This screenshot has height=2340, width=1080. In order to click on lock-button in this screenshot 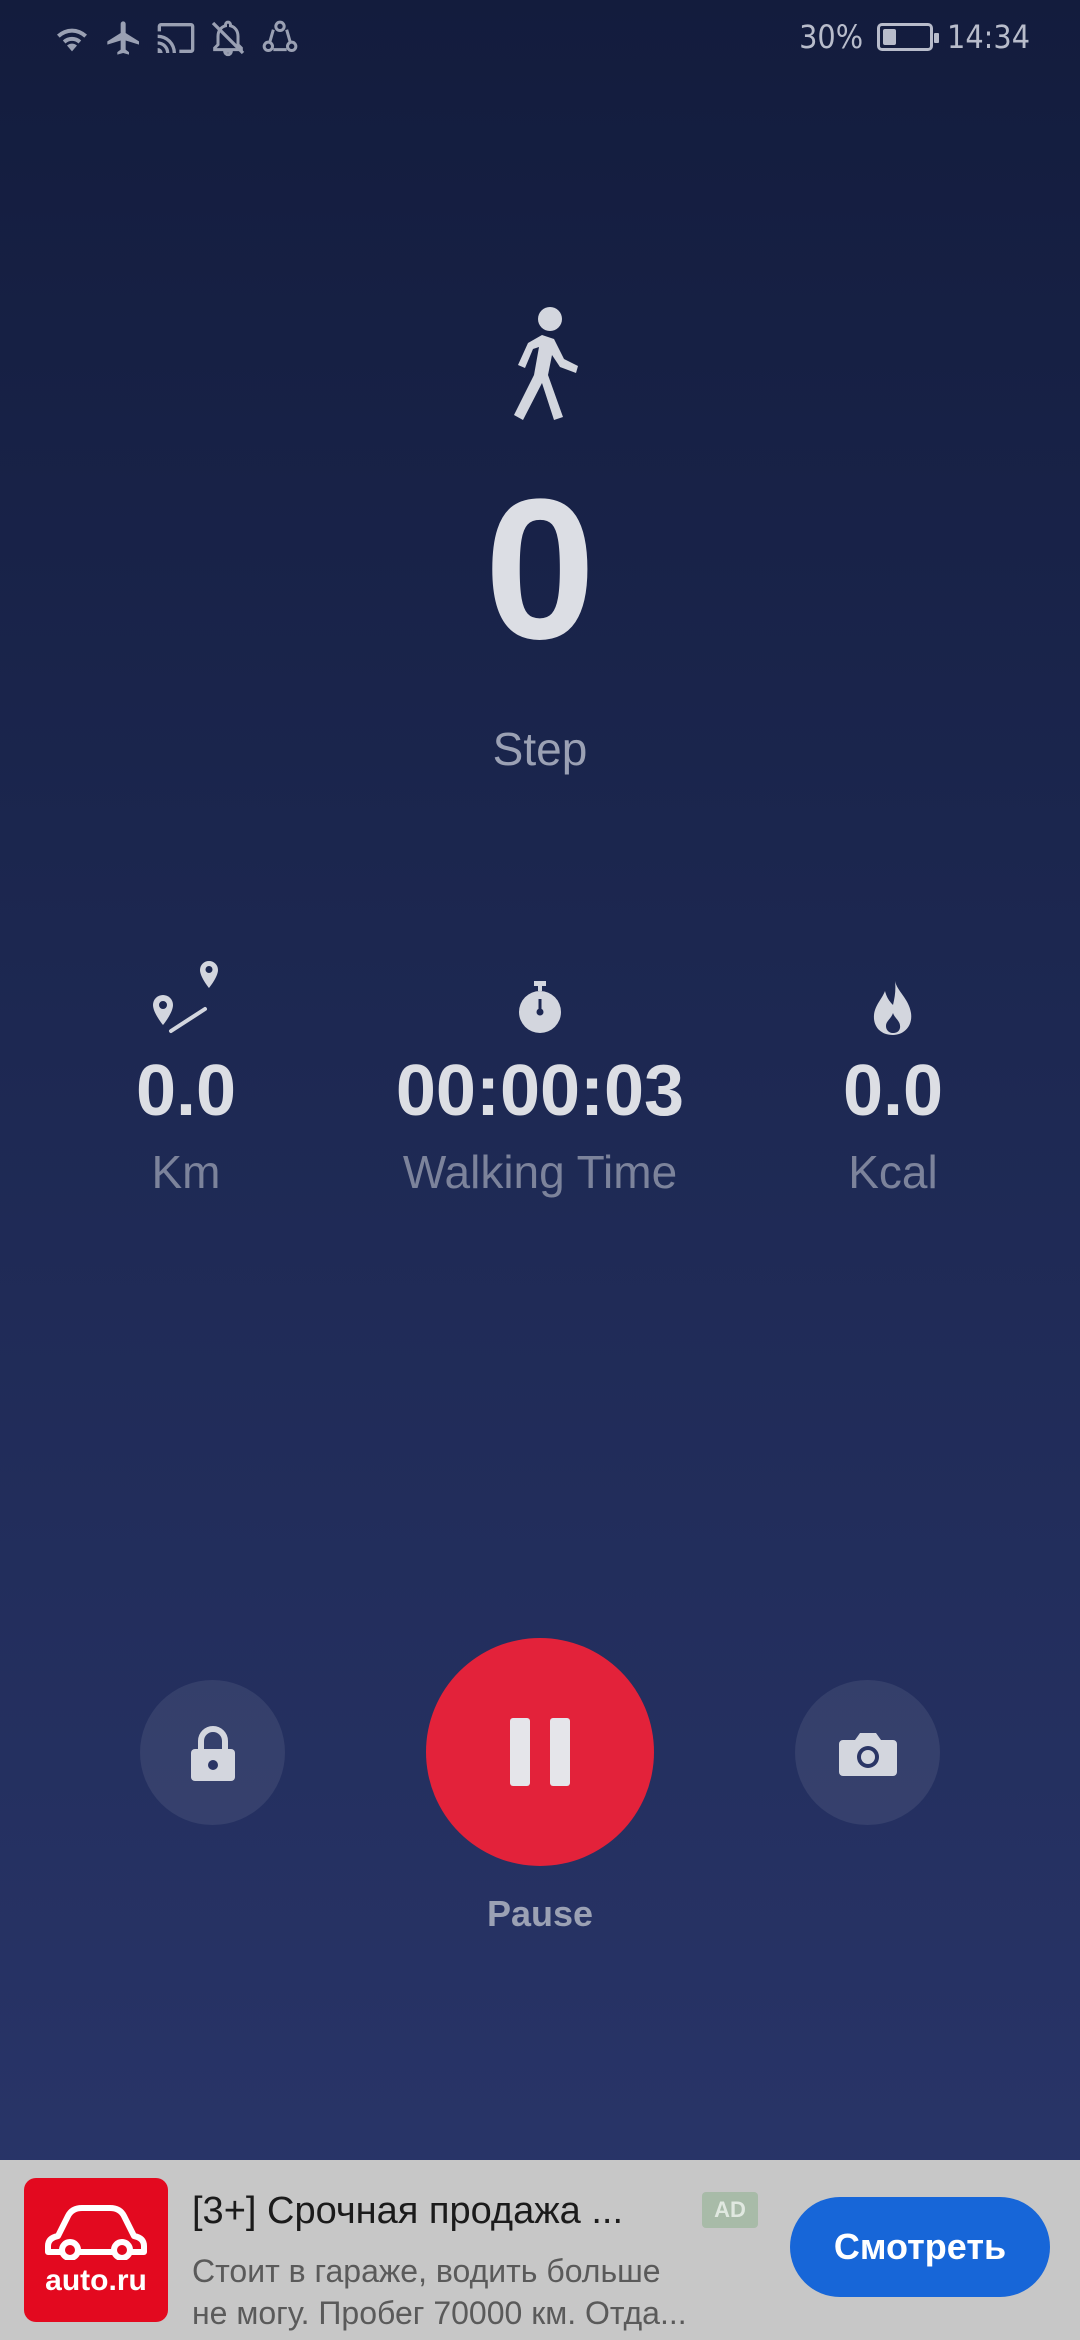, I will do `click(212, 1752)`.